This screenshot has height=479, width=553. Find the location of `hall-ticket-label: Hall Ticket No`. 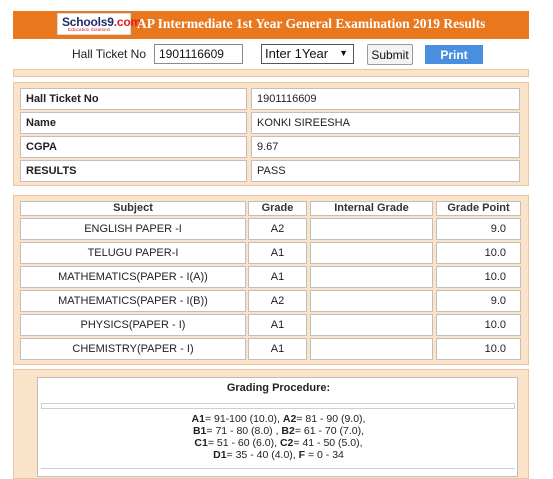

hall-ticket-label: Hall Ticket No is located at coordinates (109, 54).